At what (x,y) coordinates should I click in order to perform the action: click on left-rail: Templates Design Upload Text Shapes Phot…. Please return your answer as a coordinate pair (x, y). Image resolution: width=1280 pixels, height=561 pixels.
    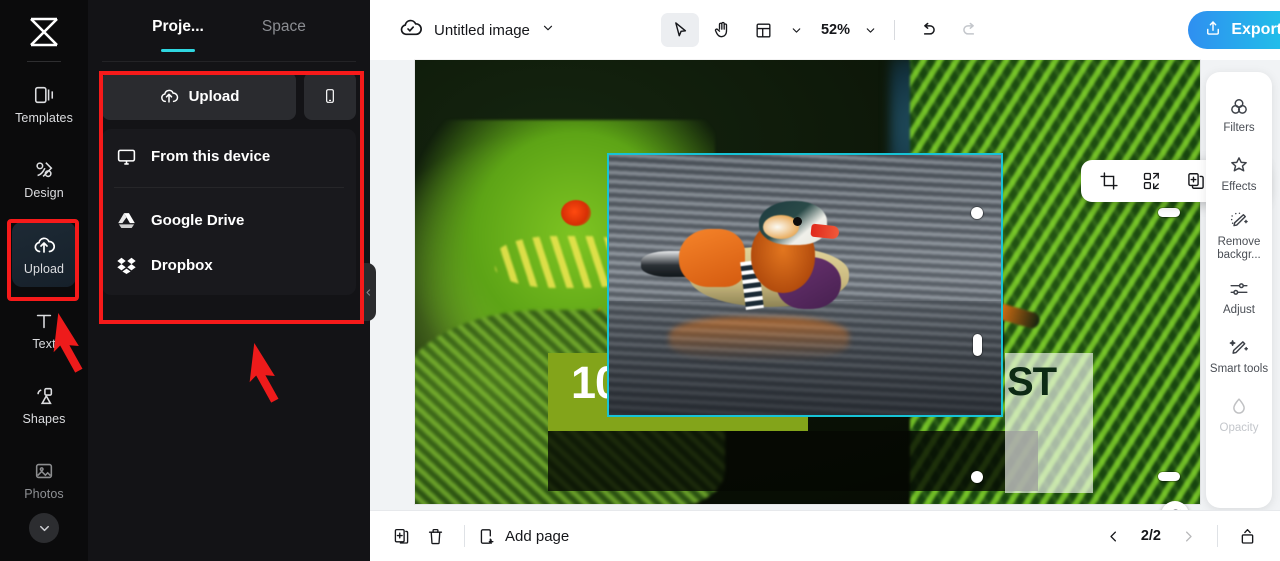
    Looking at the image, I should click on (44, 280).